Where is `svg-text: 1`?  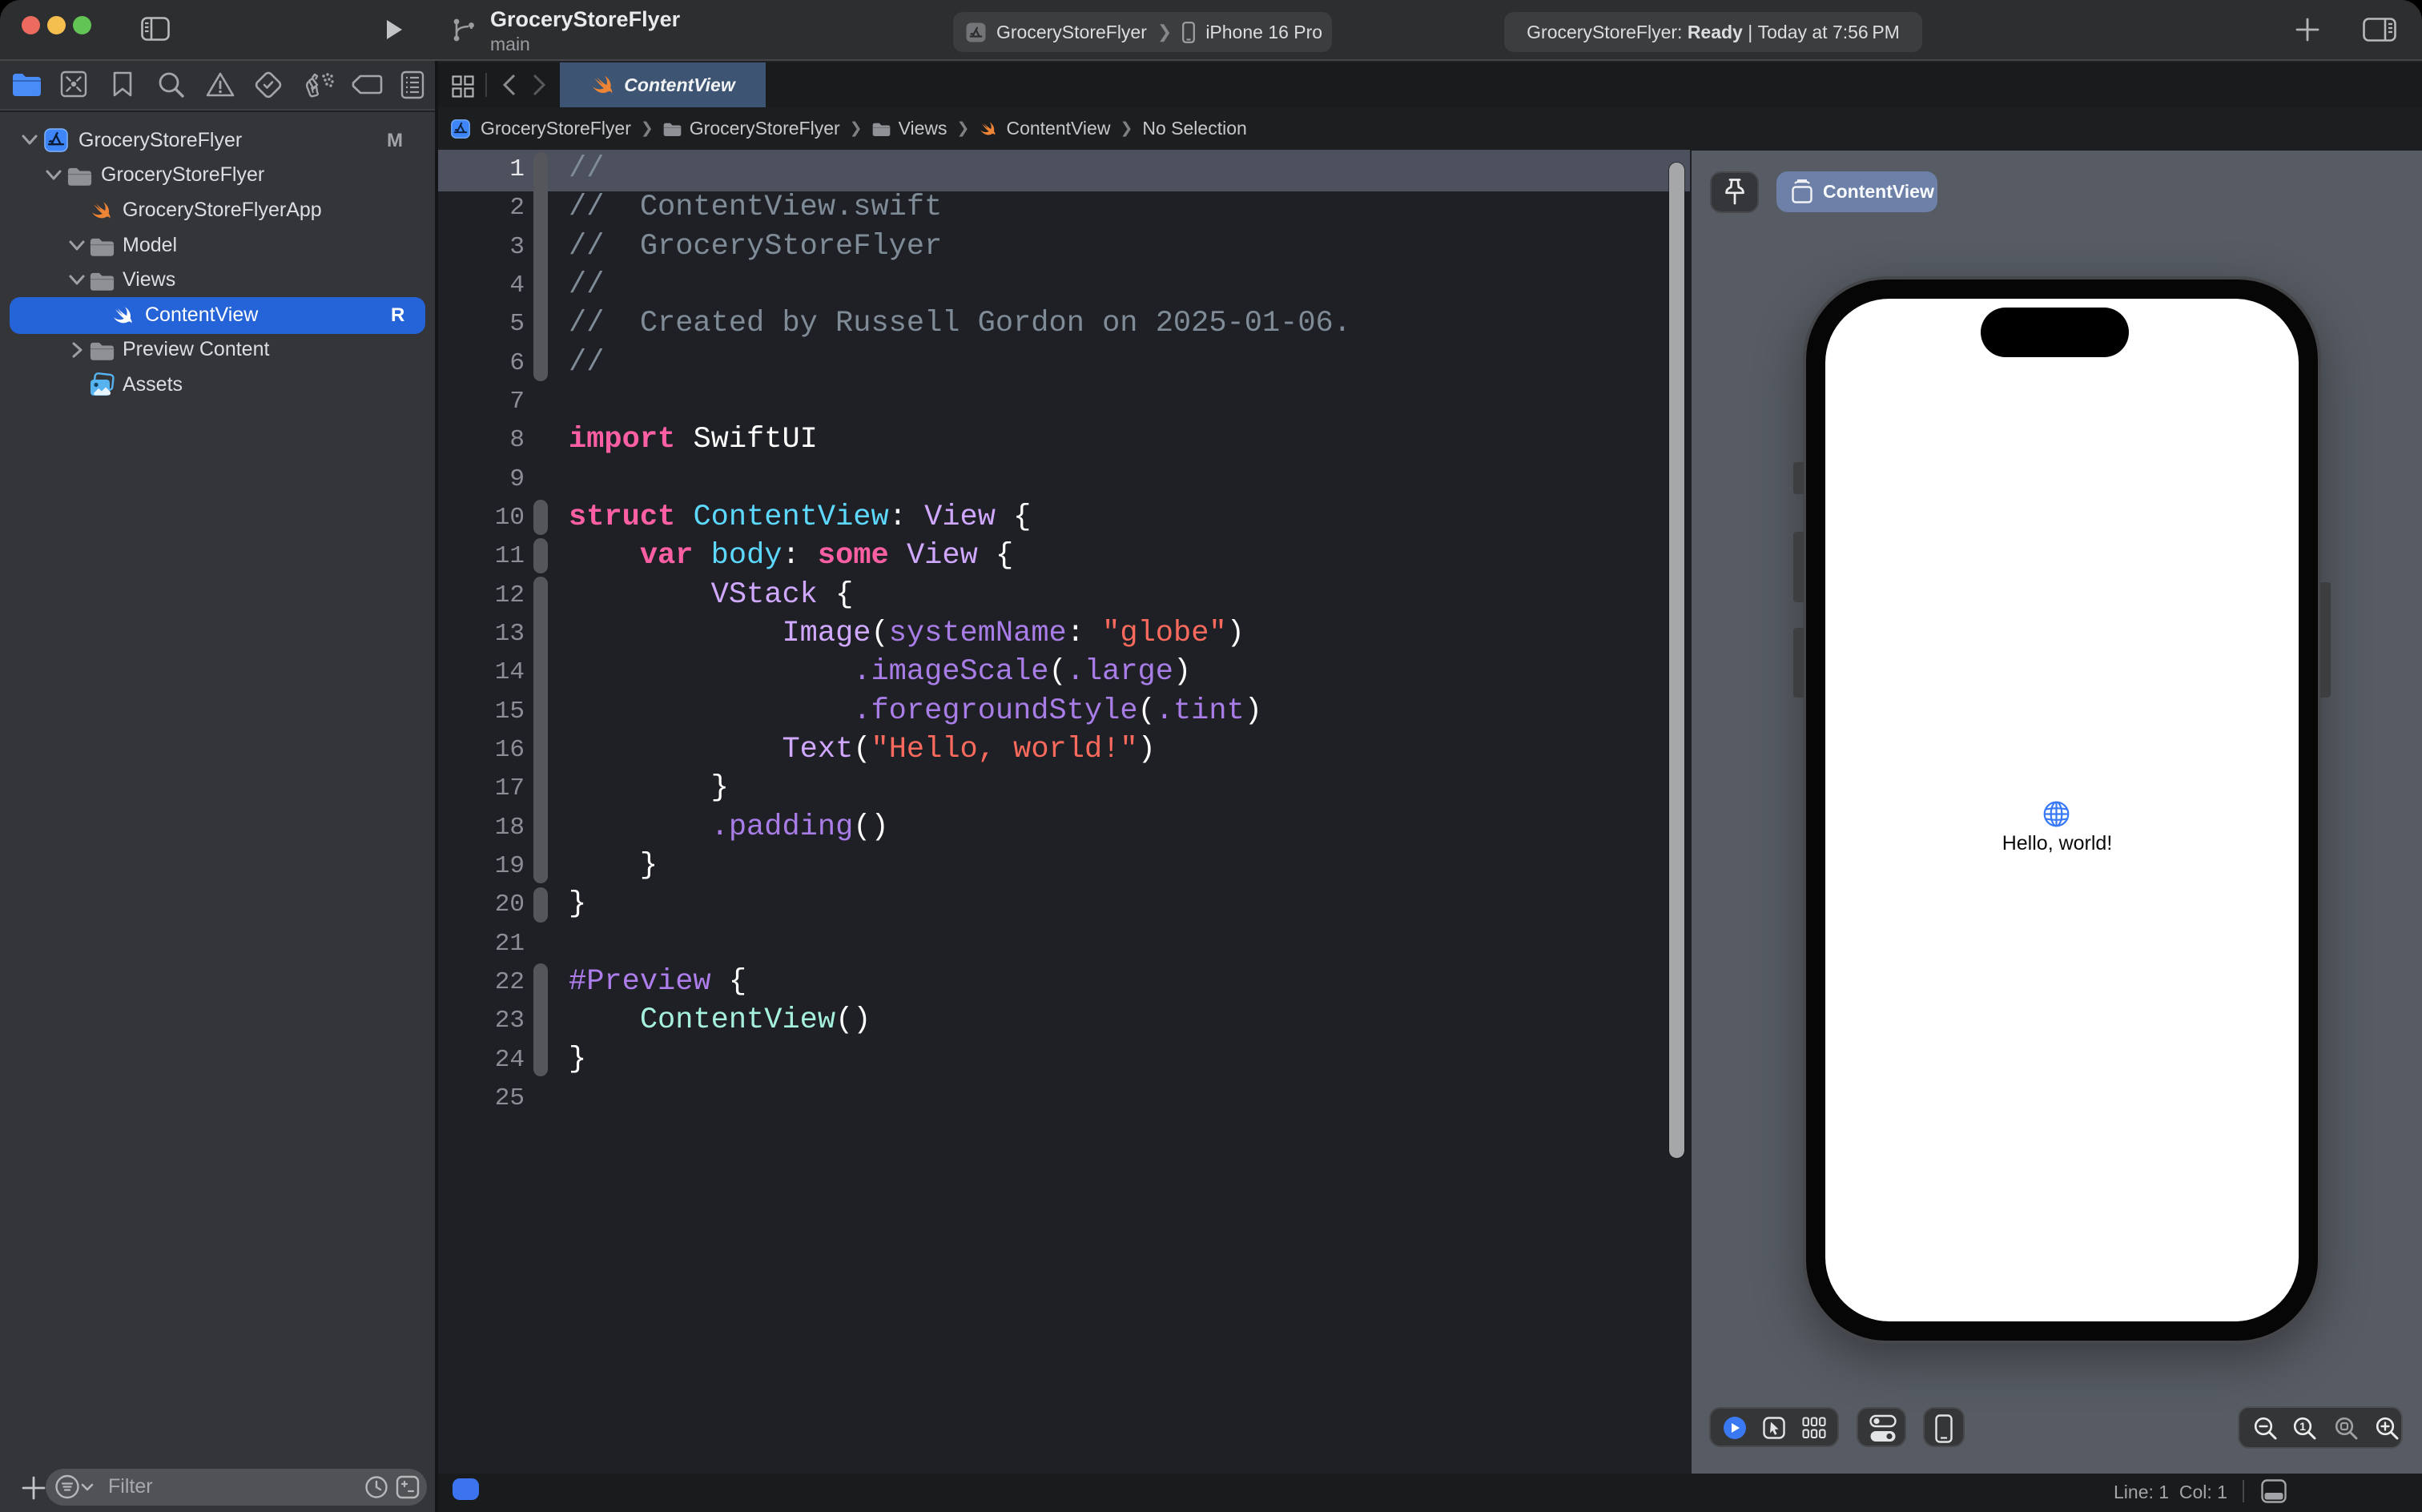 svg-text: 1 is located at coordinates (2302, 1426).